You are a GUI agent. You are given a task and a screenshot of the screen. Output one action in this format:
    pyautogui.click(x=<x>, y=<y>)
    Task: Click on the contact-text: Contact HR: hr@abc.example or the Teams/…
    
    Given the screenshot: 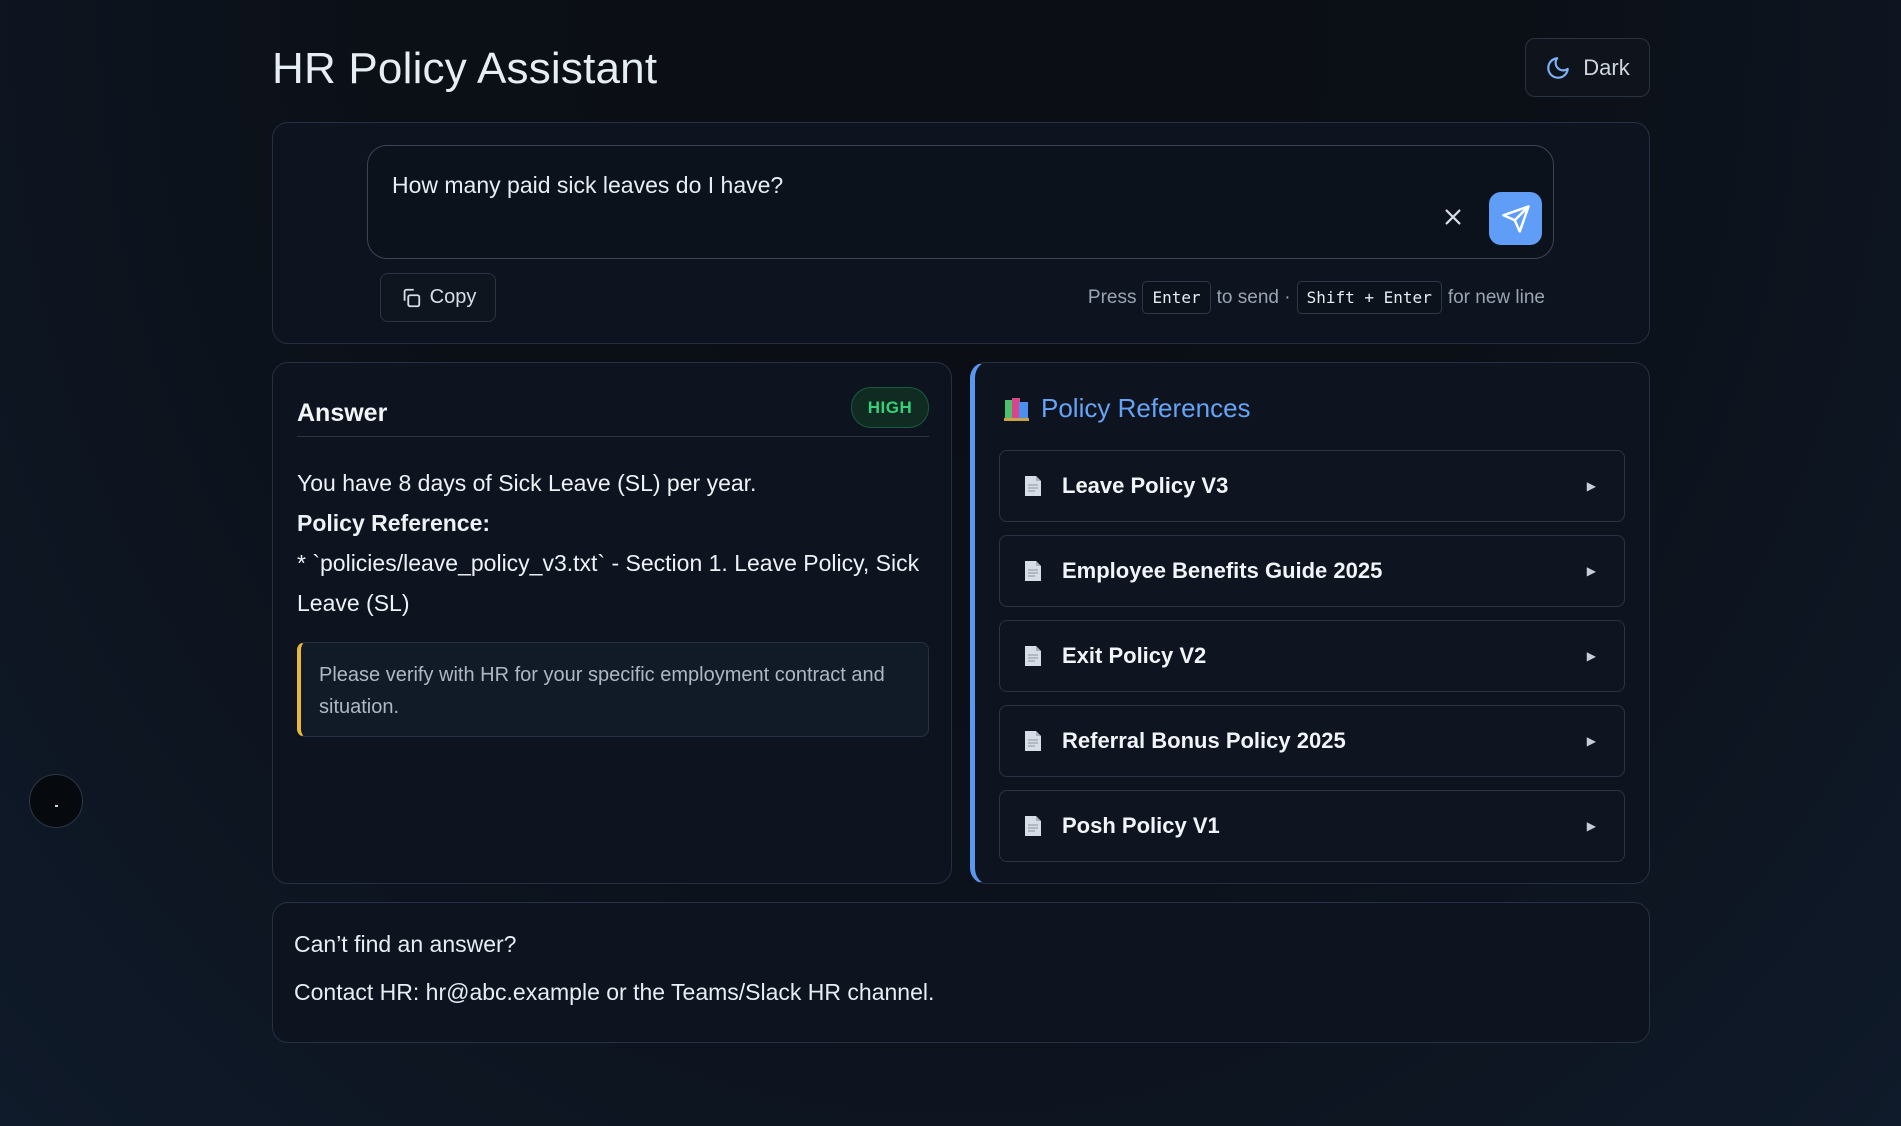 What is the action you would take?
    pyautogui.click(x=614, y=992)
    